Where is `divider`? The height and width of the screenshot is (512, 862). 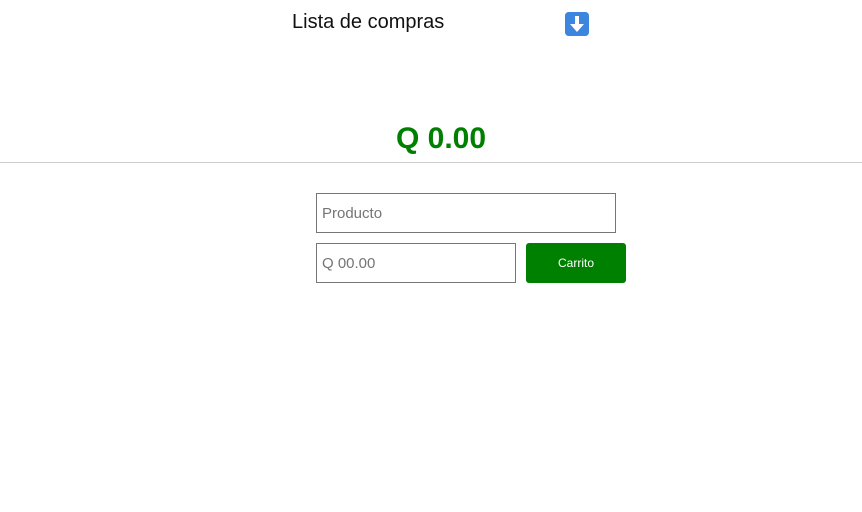
divider is located at coordinates (431, 162).